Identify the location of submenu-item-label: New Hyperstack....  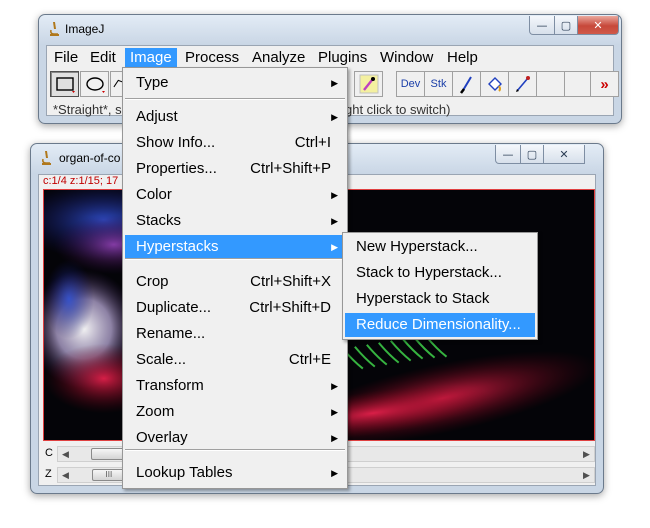
(417, 246).